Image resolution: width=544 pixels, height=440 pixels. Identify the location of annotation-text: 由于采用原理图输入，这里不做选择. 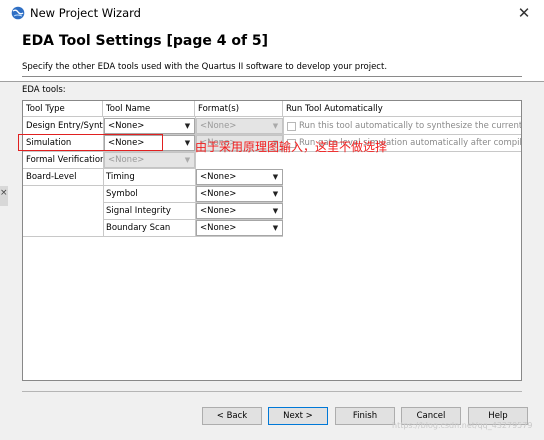
(291, 147).